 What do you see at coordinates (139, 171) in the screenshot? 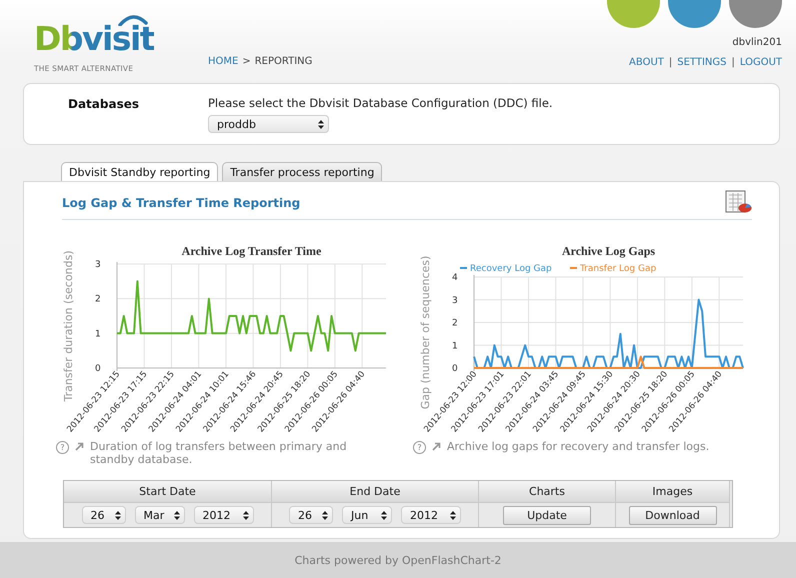
I see `tab: Dbvisit Standby reporting` at bounding box center [139, 171].